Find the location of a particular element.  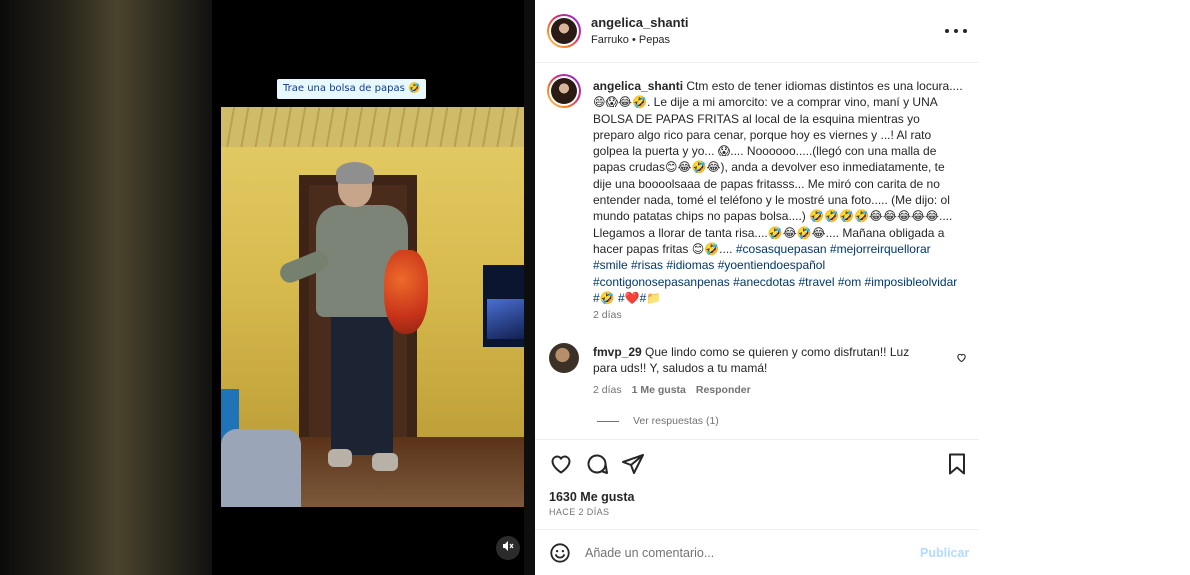

muted-speaker-icon is located at coordinates (508, 548).